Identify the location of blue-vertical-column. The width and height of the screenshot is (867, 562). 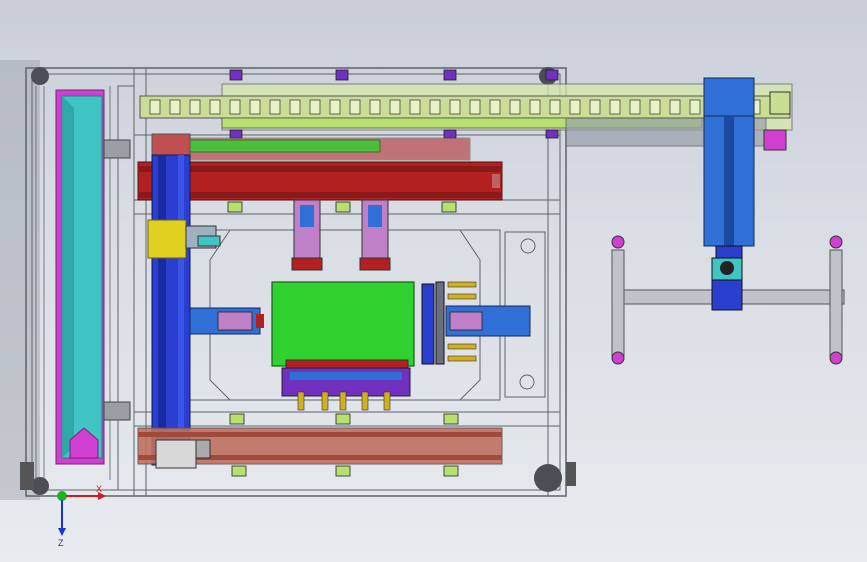
(171, 310).